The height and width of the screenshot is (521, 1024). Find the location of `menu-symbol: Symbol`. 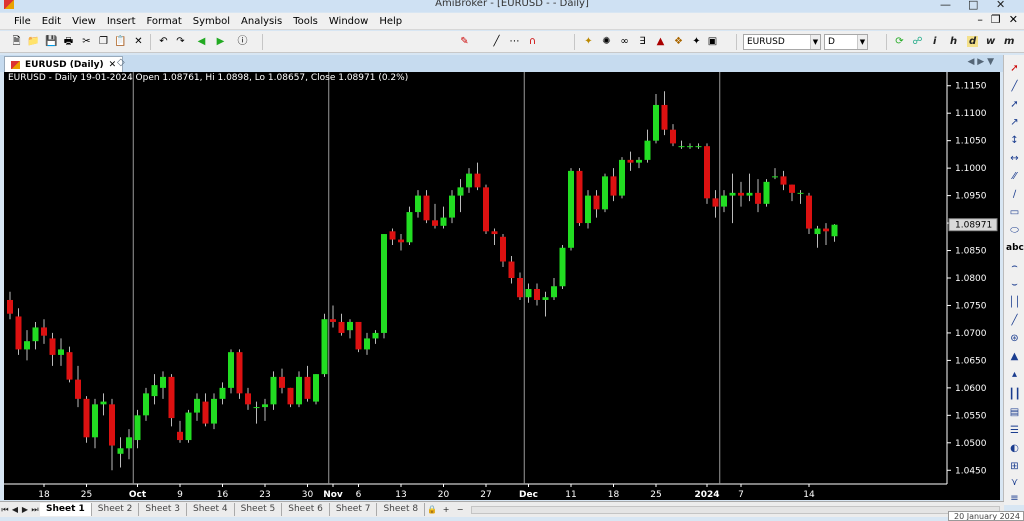

menu-symbol: Symbol is located at coordinates (211, 21).